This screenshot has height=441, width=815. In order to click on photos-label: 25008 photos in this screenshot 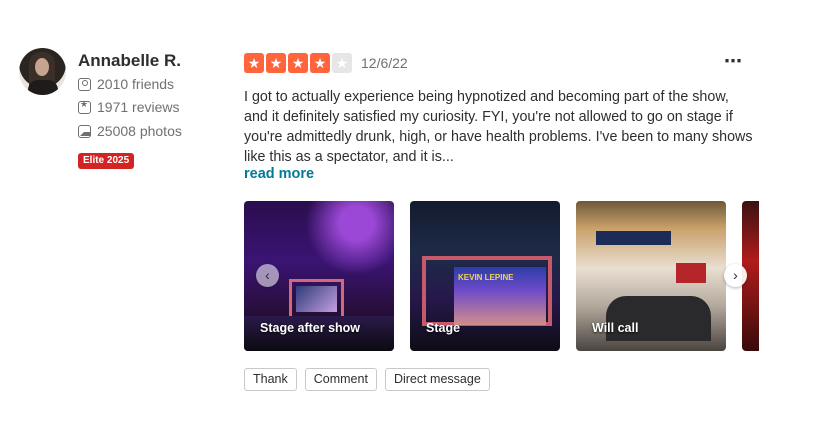, I will do `click(139, 131)`.